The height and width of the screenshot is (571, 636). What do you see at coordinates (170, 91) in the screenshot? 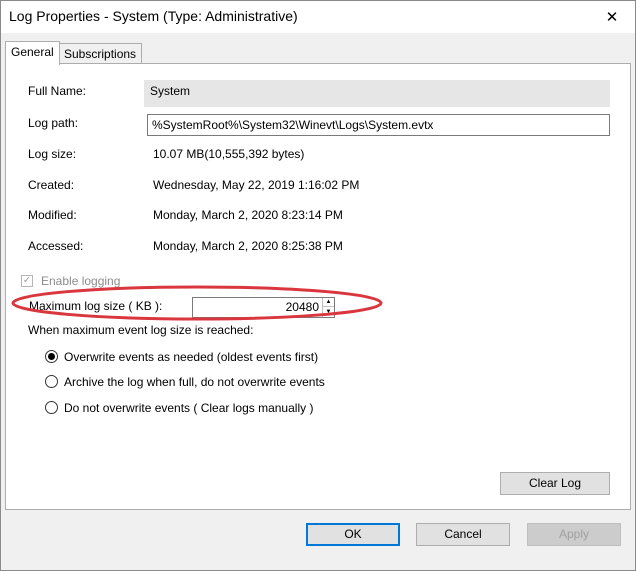
I see `full-name-value: System` at bounding box center [170, 91].